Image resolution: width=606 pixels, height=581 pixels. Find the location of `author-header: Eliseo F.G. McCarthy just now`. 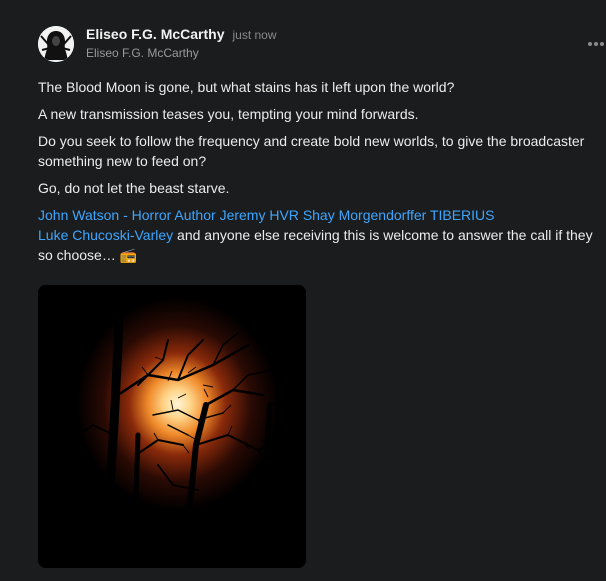

author-header: Eliseo F.G. McCarthy just now is located at coordinates (181, 34).